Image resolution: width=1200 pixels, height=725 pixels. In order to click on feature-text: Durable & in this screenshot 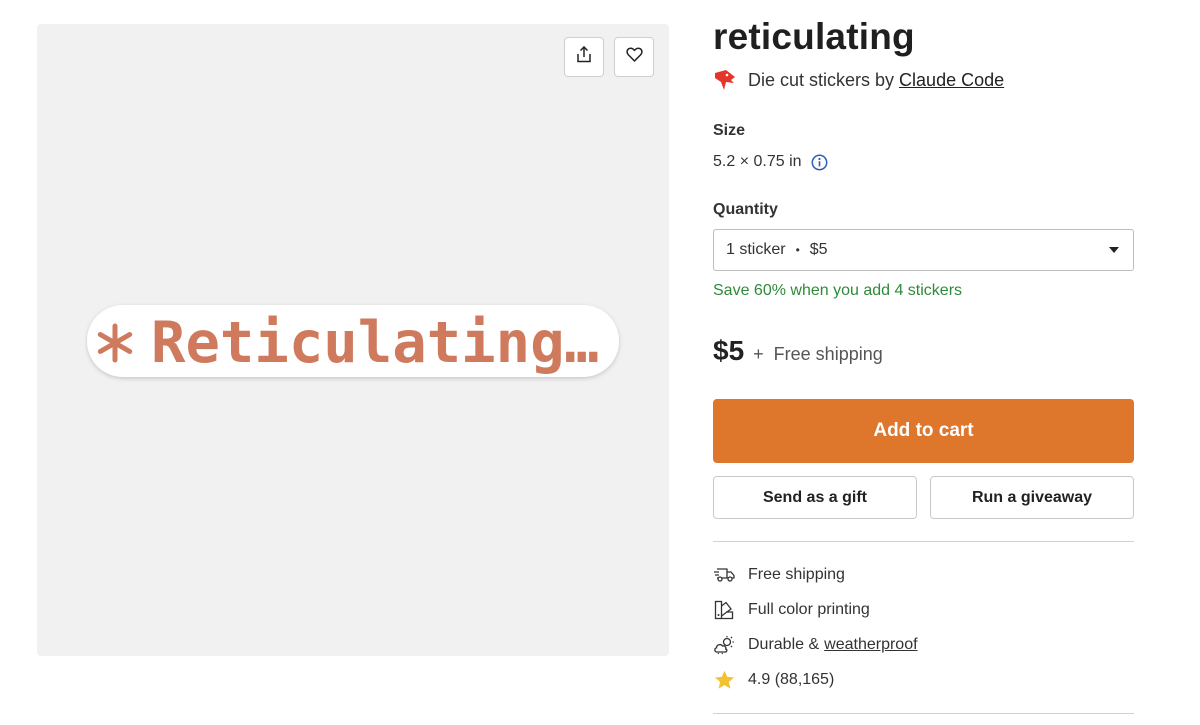, I will do `click(784, 644)`.